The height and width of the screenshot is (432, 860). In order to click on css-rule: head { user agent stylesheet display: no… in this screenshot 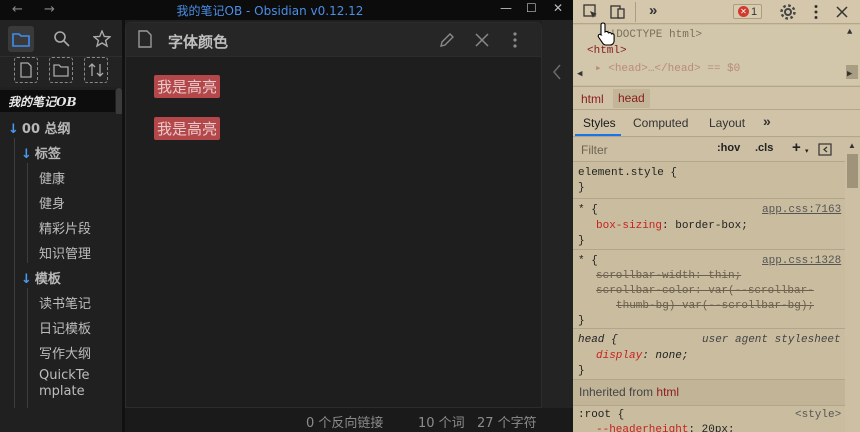, I will do `click(709, 354)`.